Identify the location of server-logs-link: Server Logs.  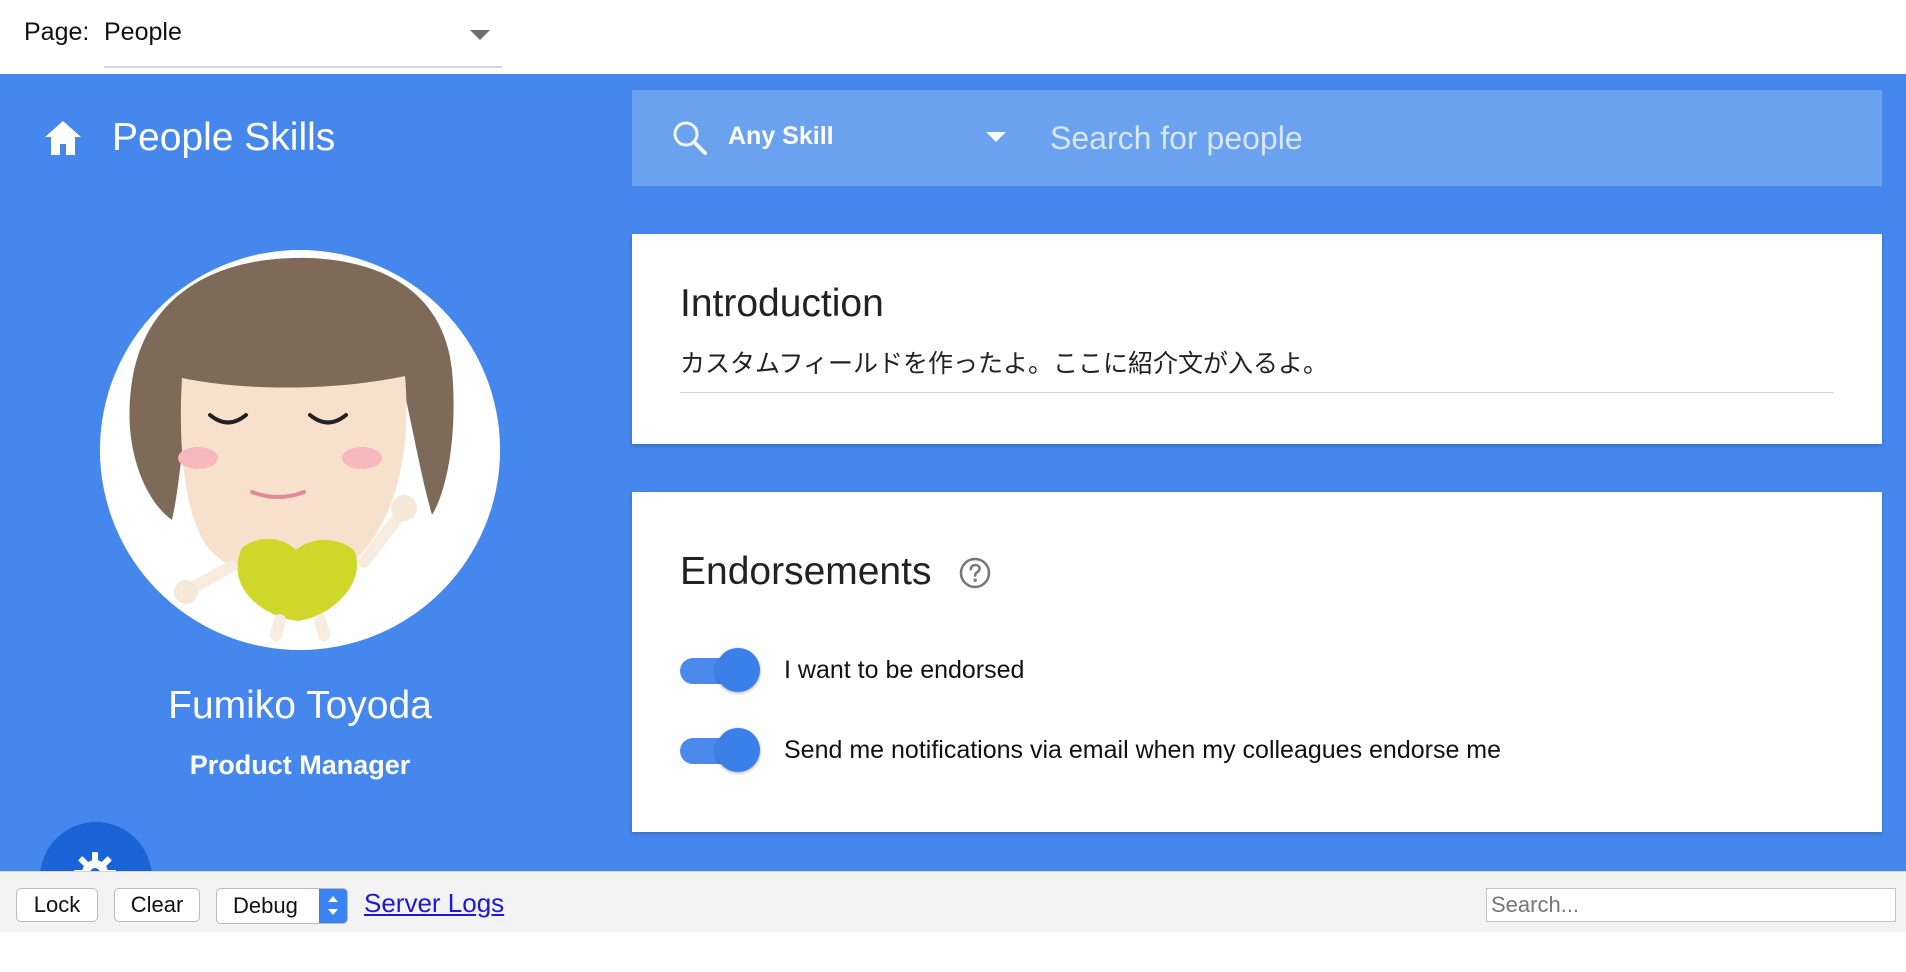
(434, 903).